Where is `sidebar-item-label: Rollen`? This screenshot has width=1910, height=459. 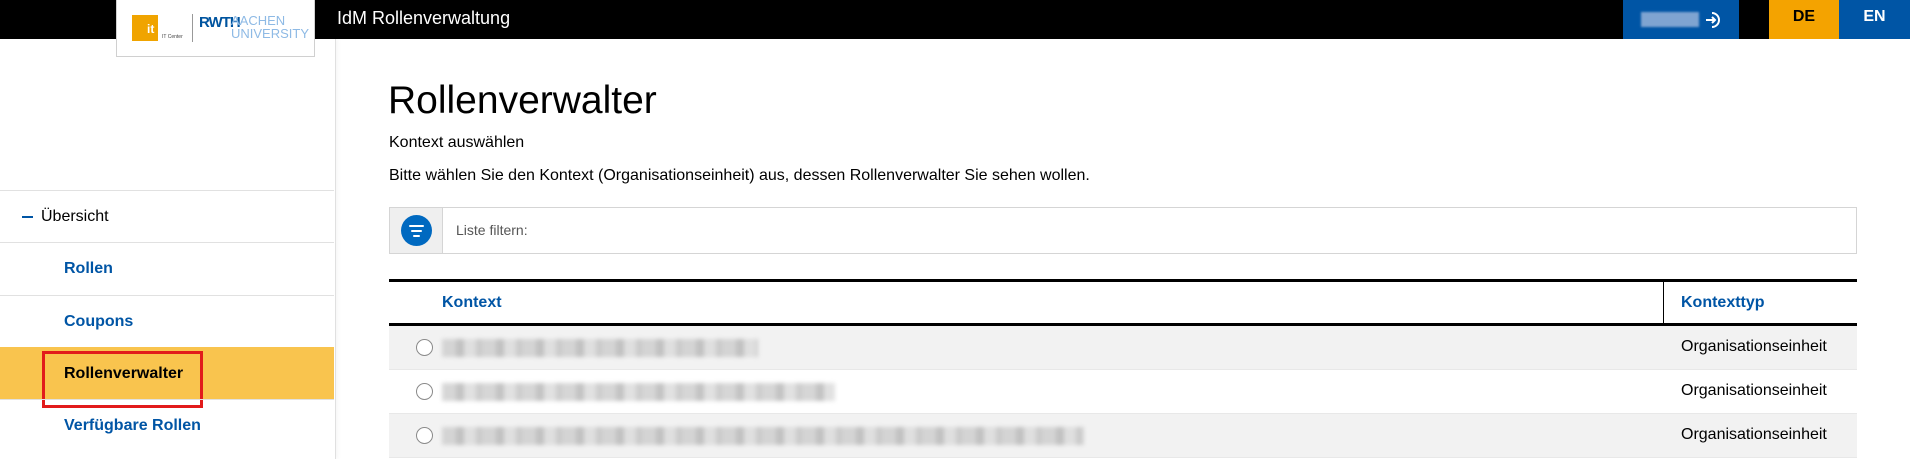 sidebar-item-label: Rollen is located at coordinates (88, 268).